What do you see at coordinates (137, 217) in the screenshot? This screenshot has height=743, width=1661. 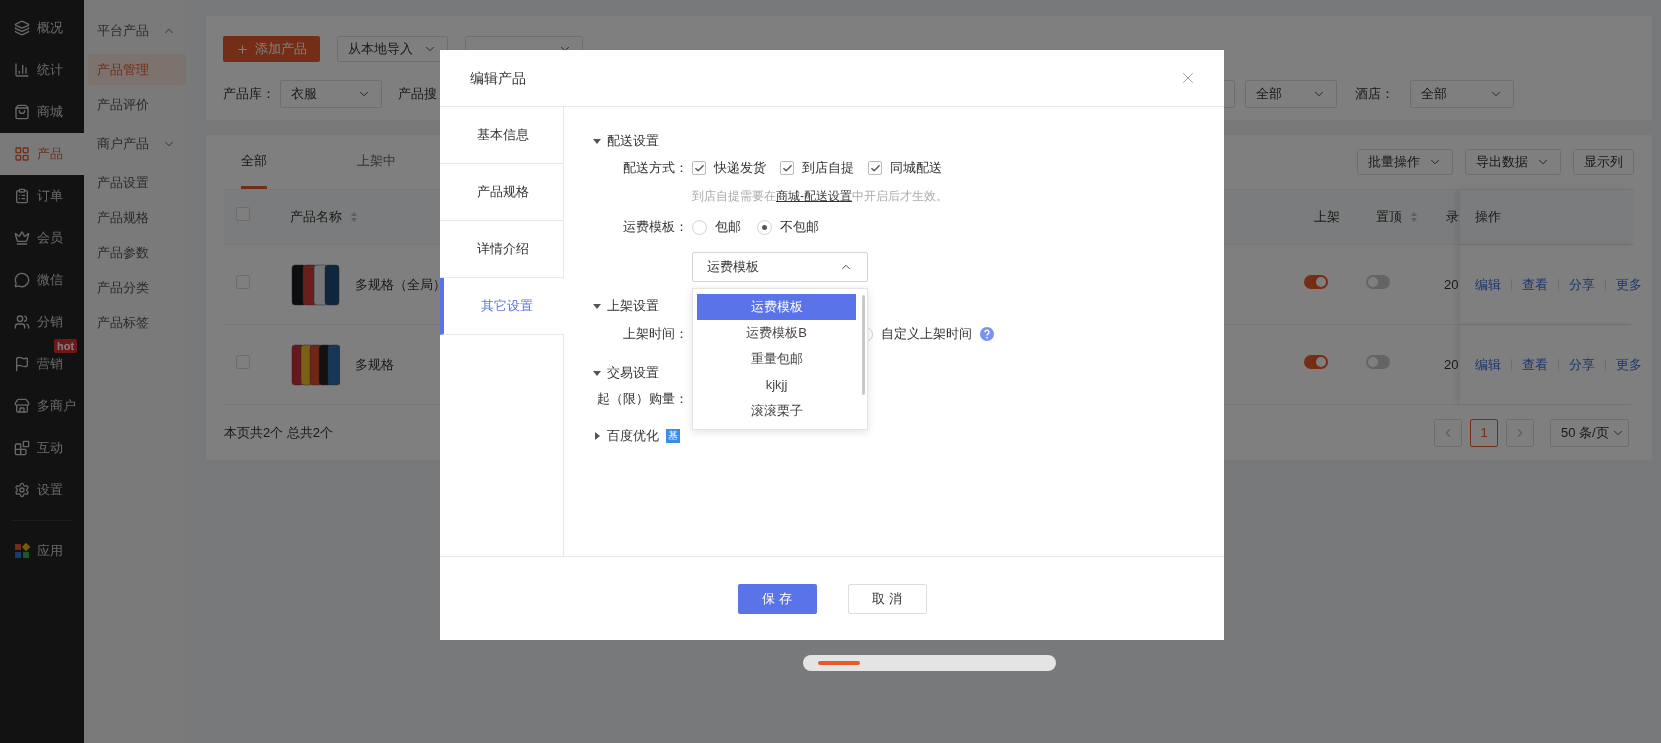 I see `menu-item: 产品规格` at bounding box center [137, 217].